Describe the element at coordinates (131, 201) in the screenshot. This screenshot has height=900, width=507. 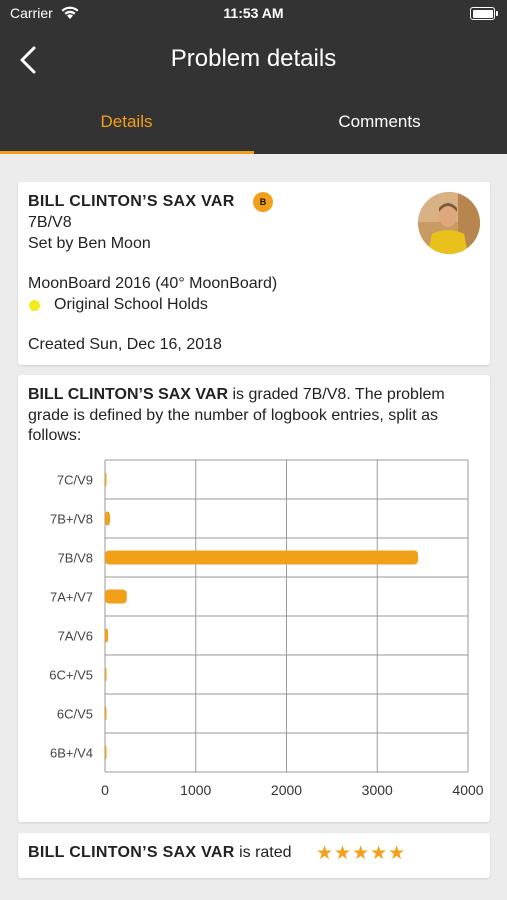
I see `problem-name: BILL CLINTON’S SAX VAR` at that location.